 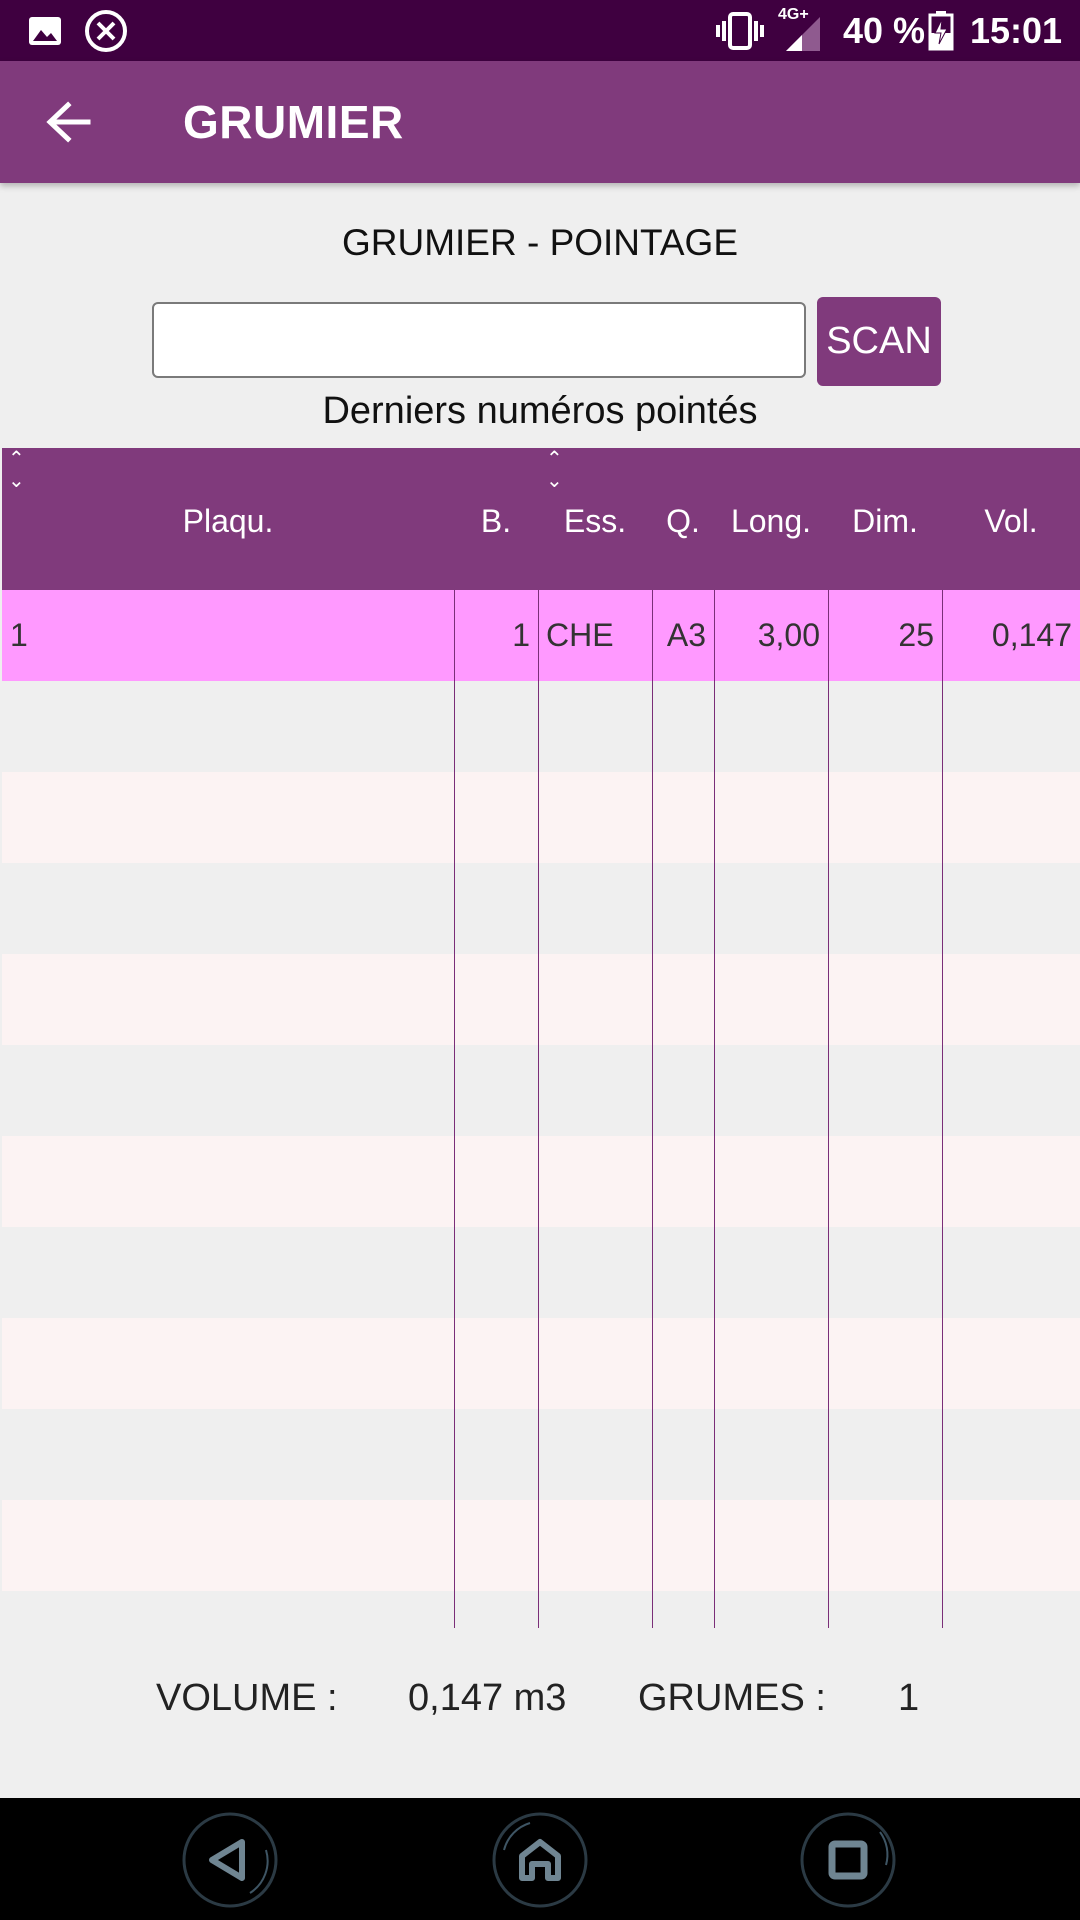 What do you see at coordinates (1011, 519) in the screenshot?
I see `column-header-vol: Vol.` at bounding box center [1011, 519].